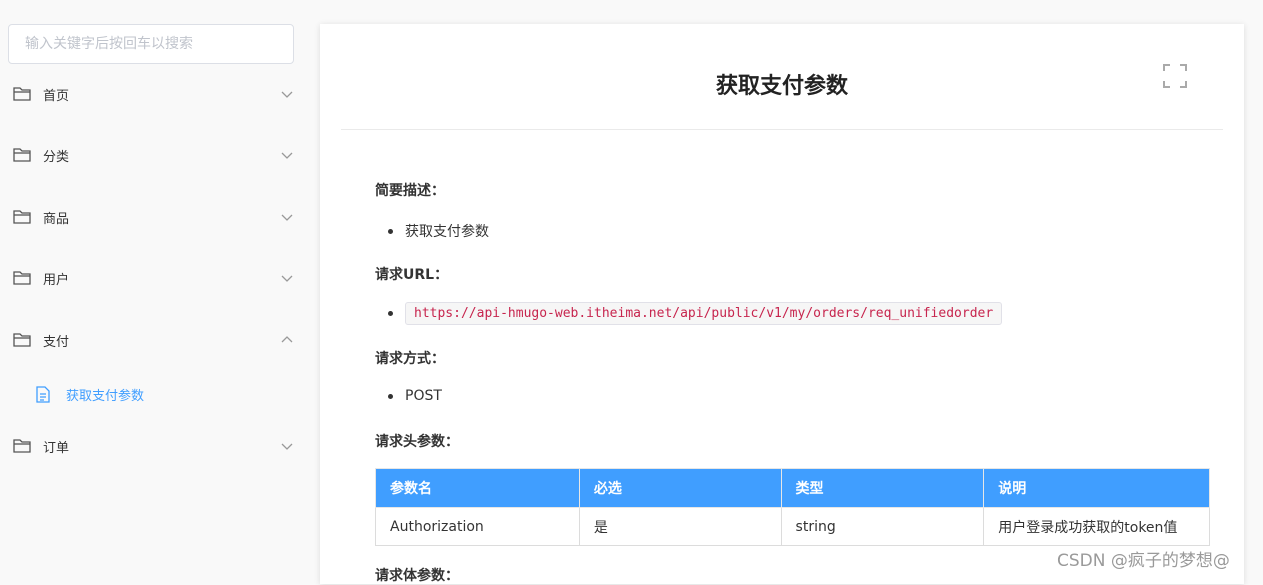  What do you see at coordinates (56, 219) in the screenshot?
I see `sidebar-item-label: 商品` at bounding box center [56, 219].